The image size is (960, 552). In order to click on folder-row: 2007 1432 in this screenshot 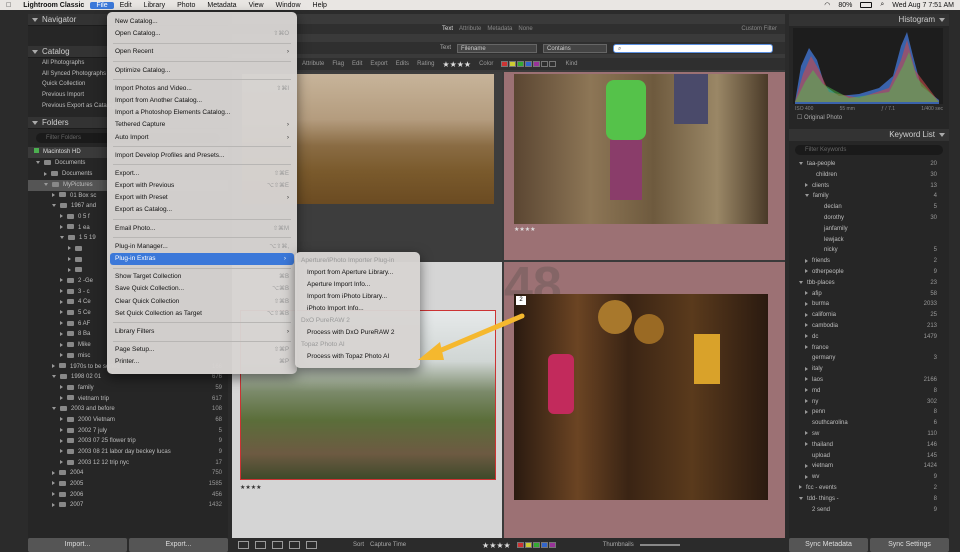, I will do `click(128, 505)`.